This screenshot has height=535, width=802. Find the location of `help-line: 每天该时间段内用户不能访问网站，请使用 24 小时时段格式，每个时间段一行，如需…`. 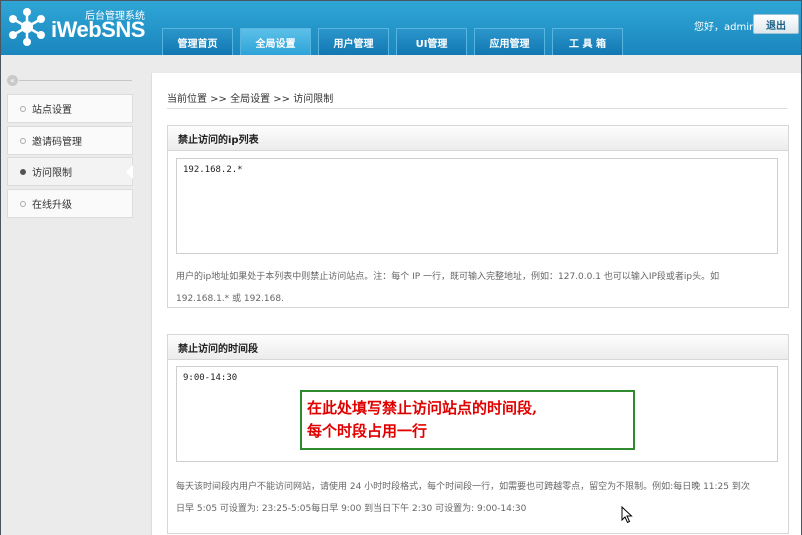

help-line: 每天该时间段内用户不能访问网站，请使用 24 小时时段格式，每个时间段一行，如需… is located at coordinates (463, 487).